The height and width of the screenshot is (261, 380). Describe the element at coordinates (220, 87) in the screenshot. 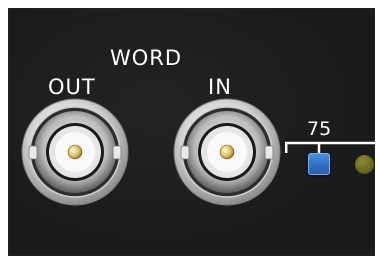

I see `in-label: IN` at that location.